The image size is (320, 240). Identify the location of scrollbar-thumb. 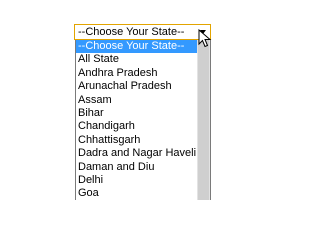
(203, 120).